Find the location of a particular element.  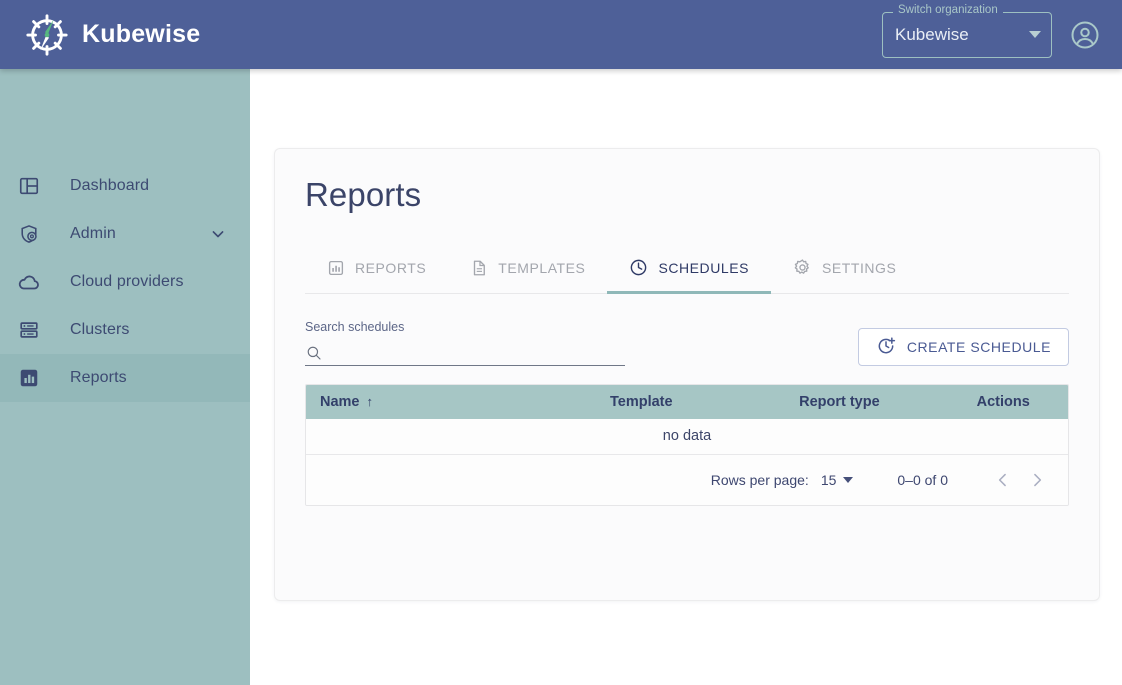

create-schedule-button: CREATE SCHEDULE is located at coordinates (963, 347).